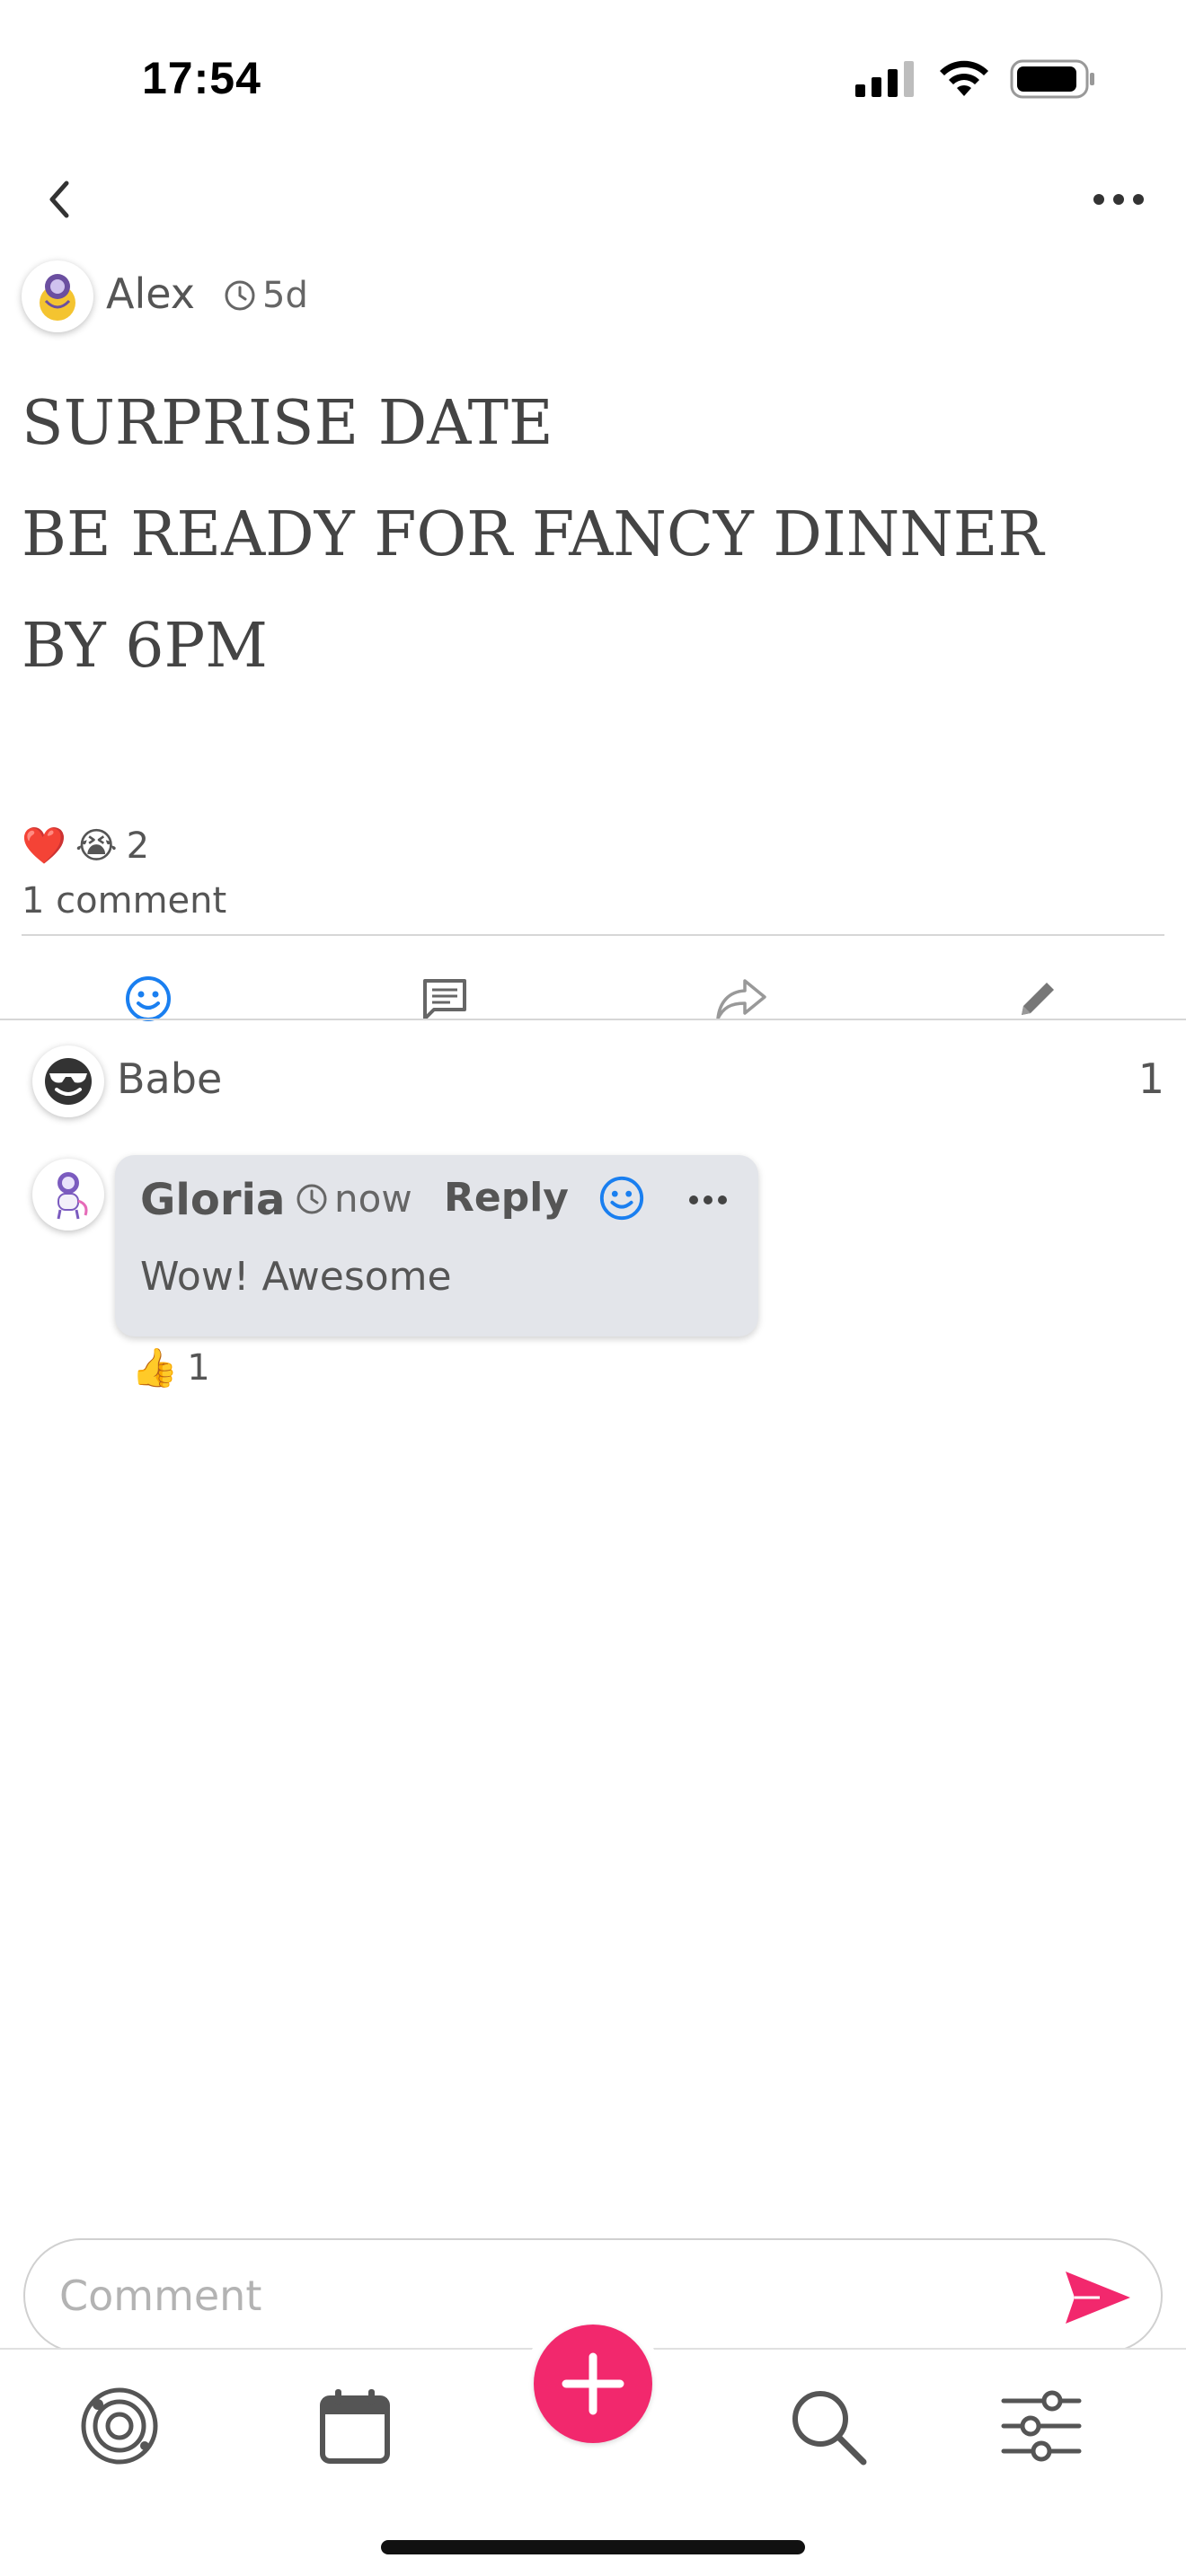 Image resolution: width=1186 pixels, height=2576 pixels. I want to click on post-line-3: BY 6PM, so click(145, 646).